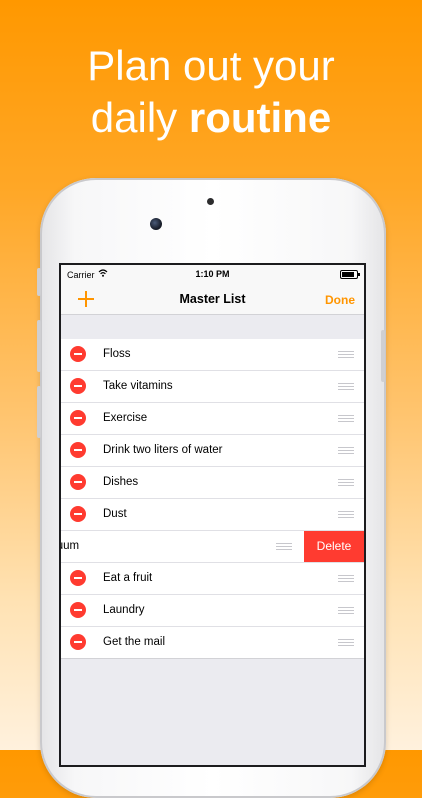 Image resolution: width=422 pixels, height=798 pixels. I want to click on navigation-bar: Master List Done, so click(212, 300).